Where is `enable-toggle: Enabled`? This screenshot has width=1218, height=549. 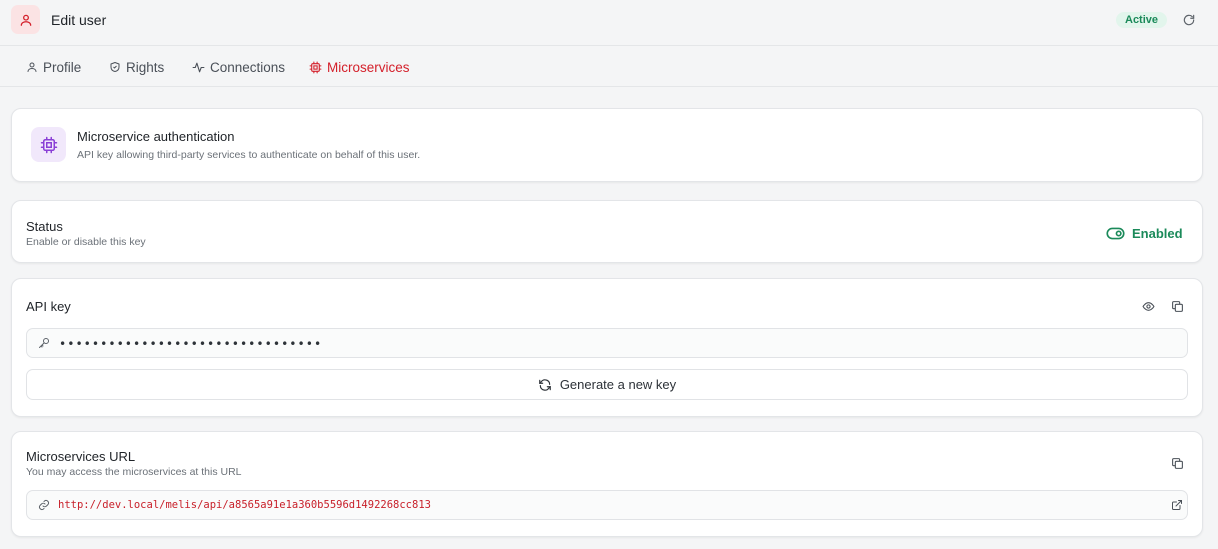 enable-toggle: Enabled is located at coordinates (1144, 233).